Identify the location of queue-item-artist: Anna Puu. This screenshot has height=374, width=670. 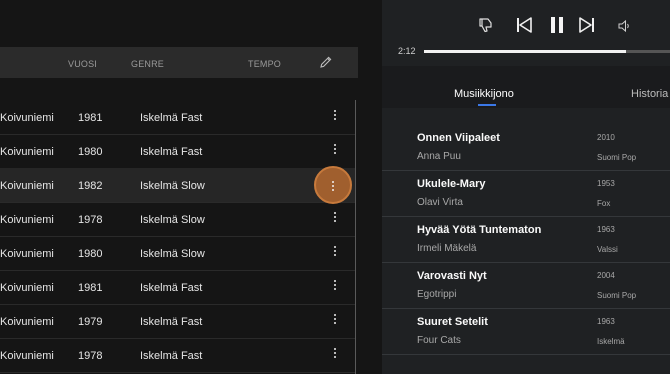
(439, 156).